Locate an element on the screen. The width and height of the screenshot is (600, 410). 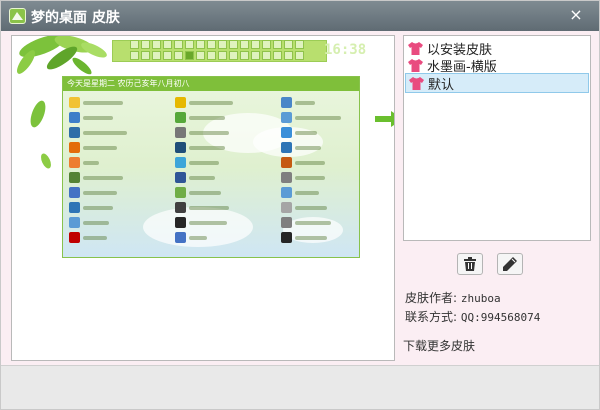
author-info: 皮肤作者: zhuboa is located at coordinates (453, 297).